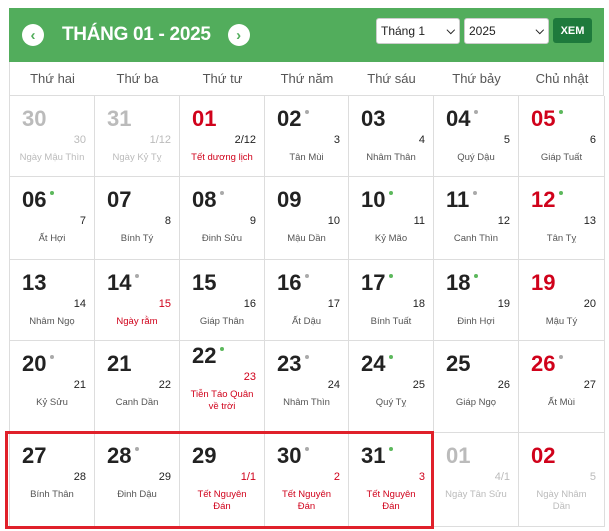 The image size is (609, 531). Describe the element at coordinates (561, 500) in the screenshot. I see `day-name: Ngày Nhâm Dần` at that location.